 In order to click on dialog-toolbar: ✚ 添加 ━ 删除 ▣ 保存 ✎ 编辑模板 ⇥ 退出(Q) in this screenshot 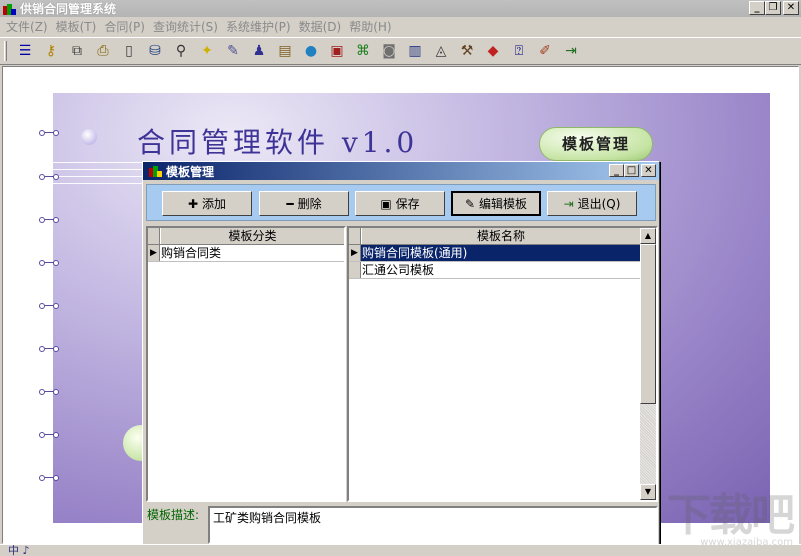, I will do `click(401, 202)`.